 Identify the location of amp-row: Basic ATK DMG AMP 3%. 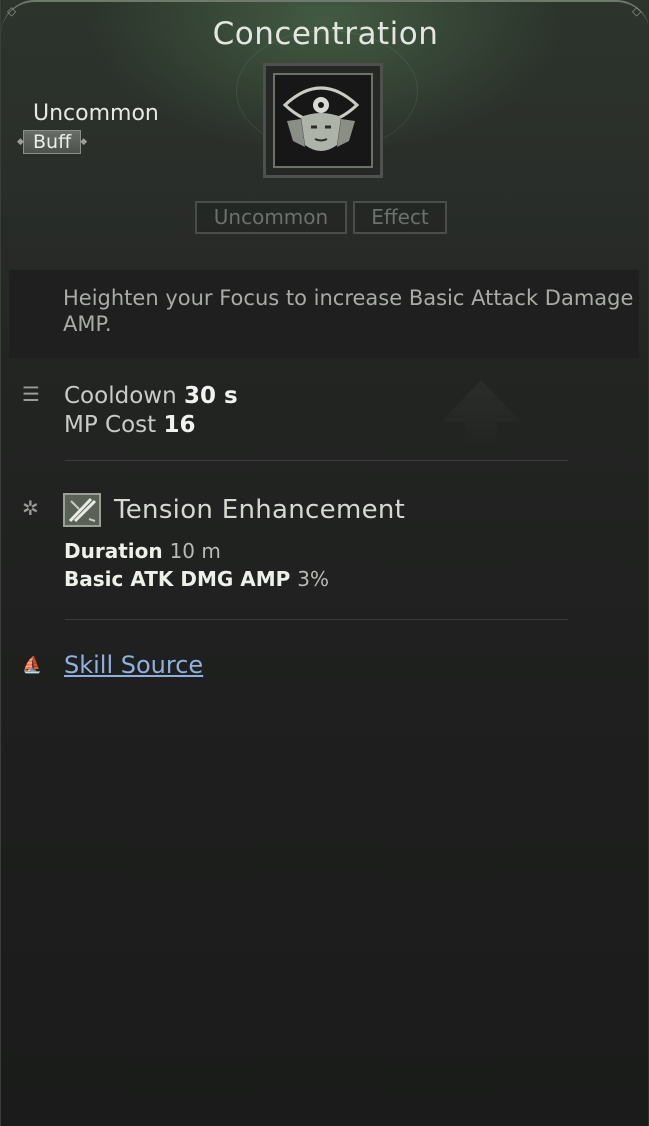
(196, 579).